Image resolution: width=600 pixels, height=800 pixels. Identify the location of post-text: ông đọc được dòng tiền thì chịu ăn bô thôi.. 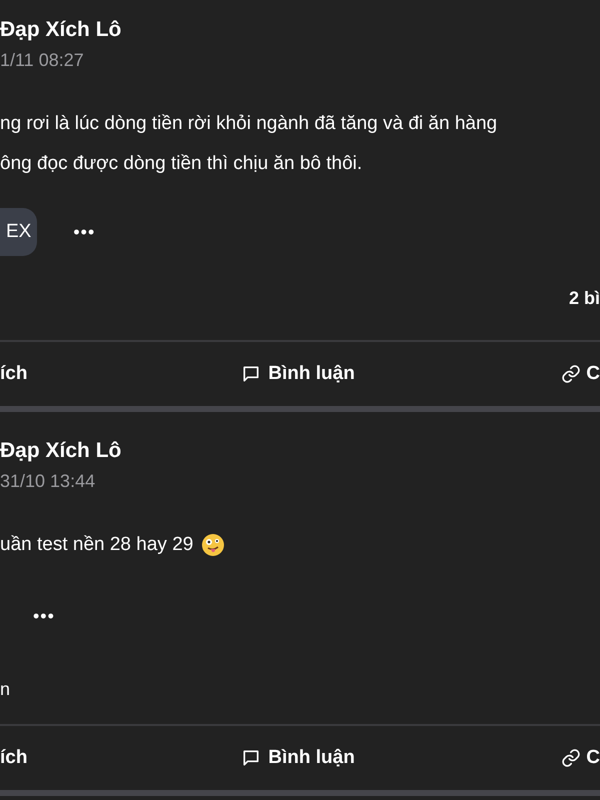
(181, 164).